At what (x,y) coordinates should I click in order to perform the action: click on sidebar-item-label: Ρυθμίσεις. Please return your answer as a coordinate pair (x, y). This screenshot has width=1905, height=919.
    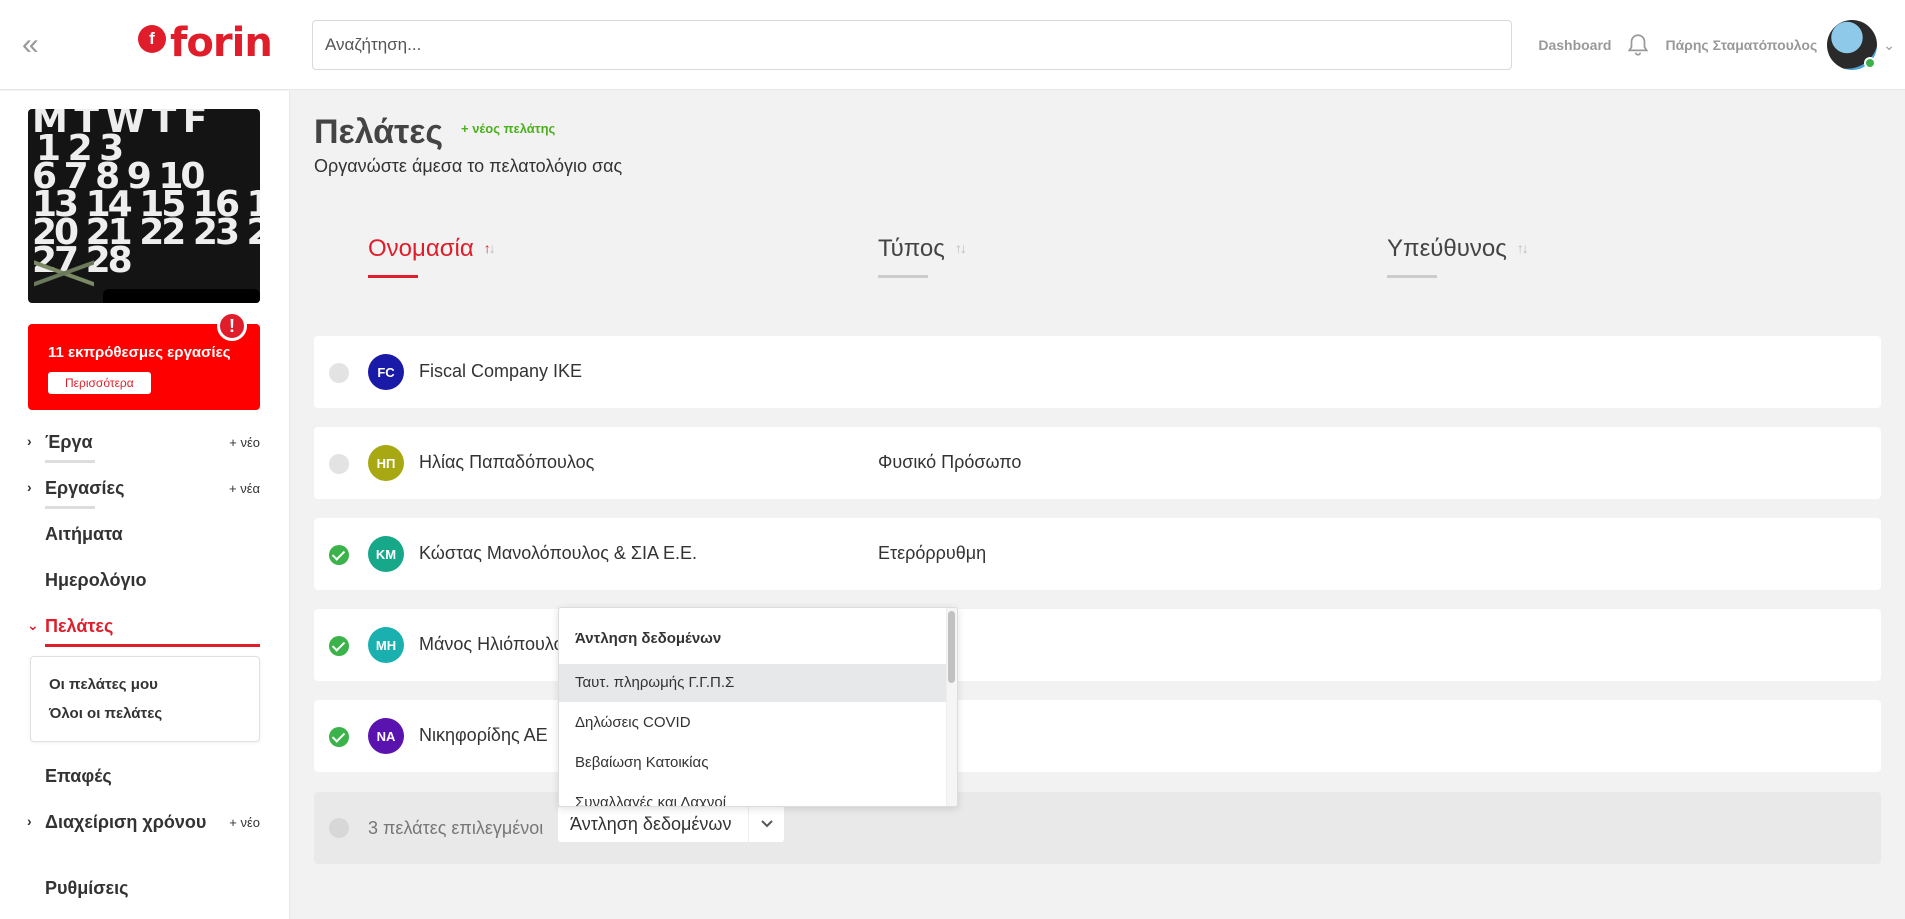
    Looking at the image, I should click on (87, 888).